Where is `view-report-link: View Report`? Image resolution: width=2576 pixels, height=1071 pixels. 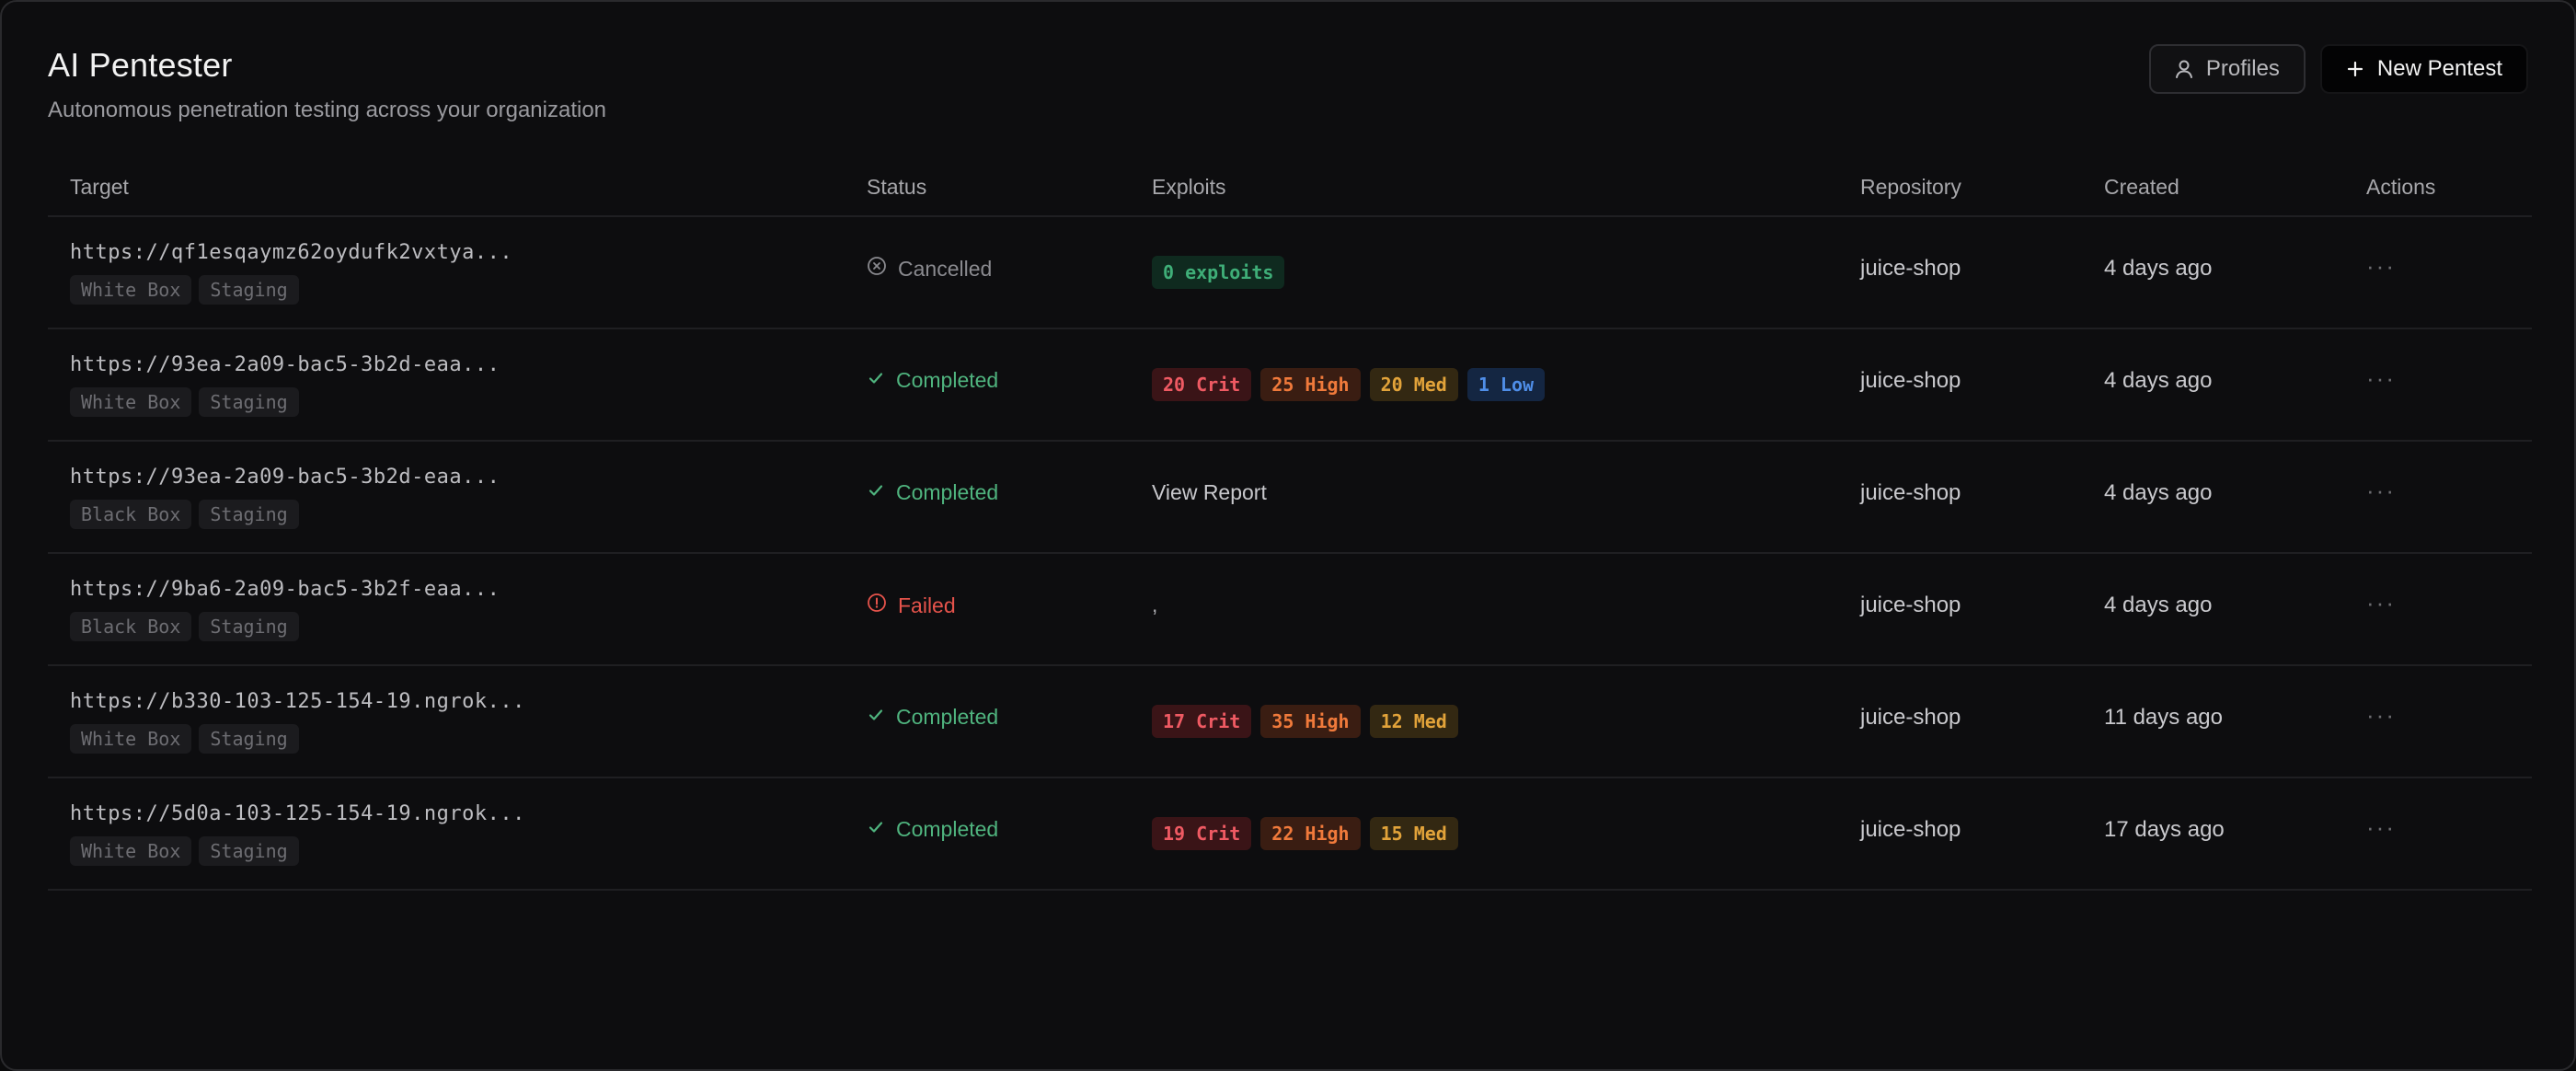 view-report-link: View Report is located at coordinates (1209, 492).